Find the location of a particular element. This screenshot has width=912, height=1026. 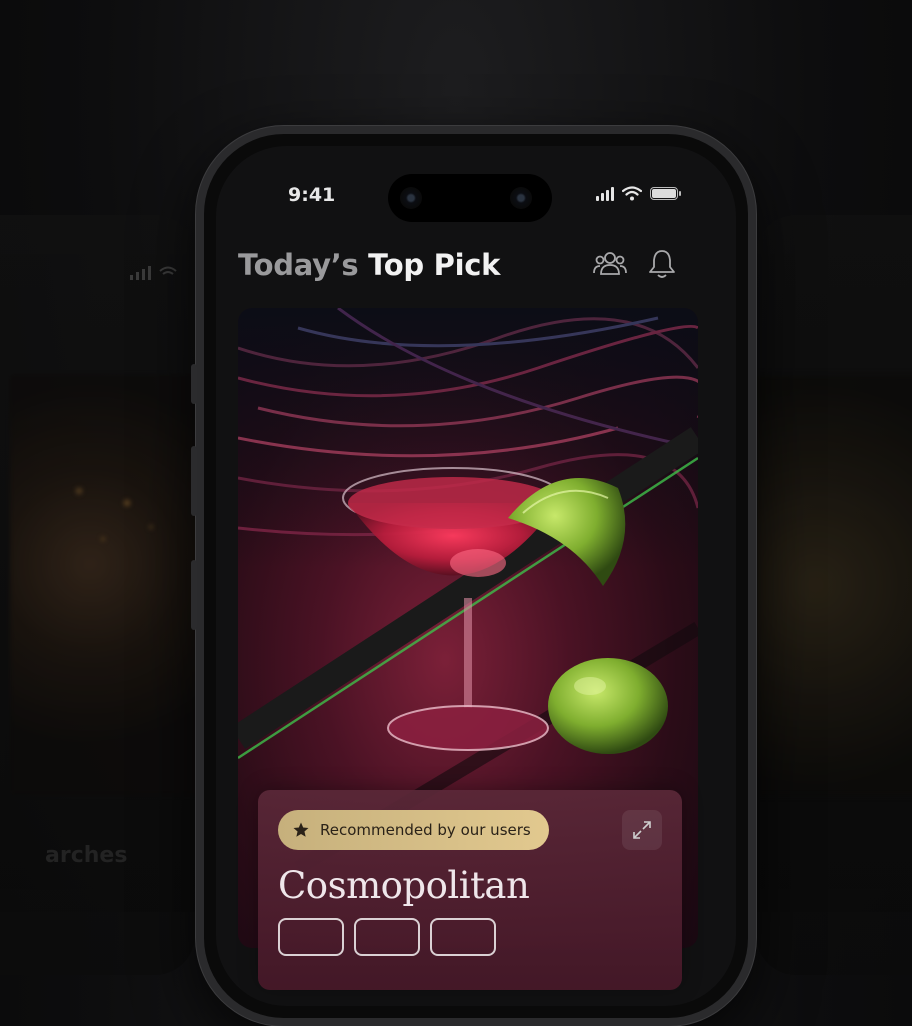

volume-down-button is located at coordinates (194, 595).